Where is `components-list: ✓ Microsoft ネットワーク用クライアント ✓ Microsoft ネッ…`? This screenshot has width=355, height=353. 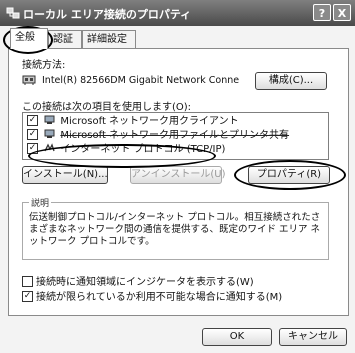
components-list: ✓ Microsoft ネットワーク用クライアント ✓ Microsoft ネッ… is located at coordinates (175, 136).